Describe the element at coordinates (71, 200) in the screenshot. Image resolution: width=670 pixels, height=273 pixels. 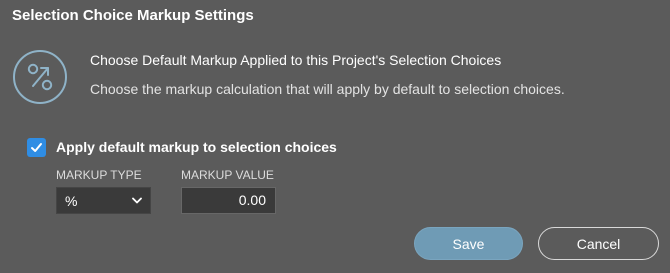
I see `markup-type-value: %` at that location.